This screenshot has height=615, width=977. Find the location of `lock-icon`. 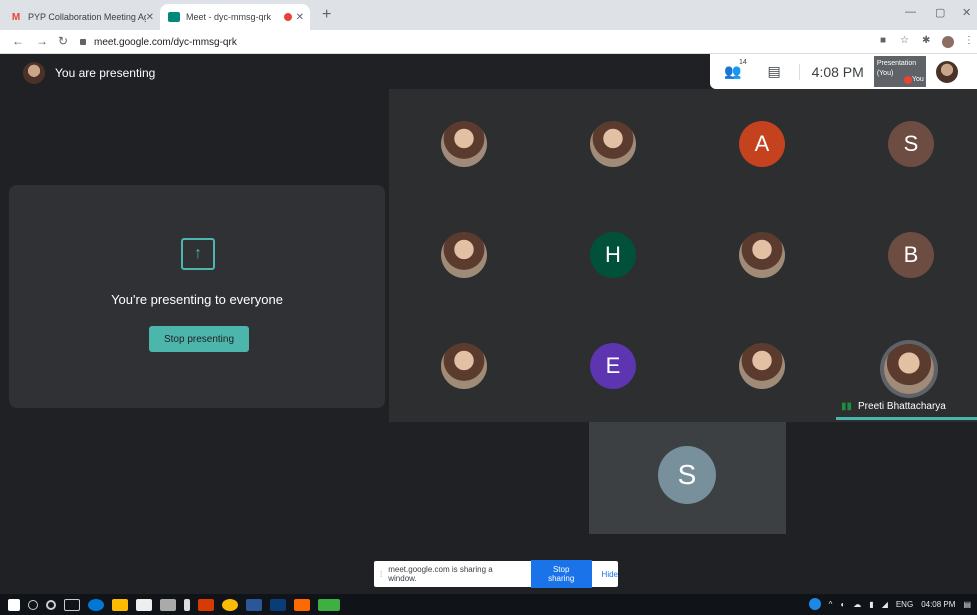

lock-icon is located at coordinates (83, 42).